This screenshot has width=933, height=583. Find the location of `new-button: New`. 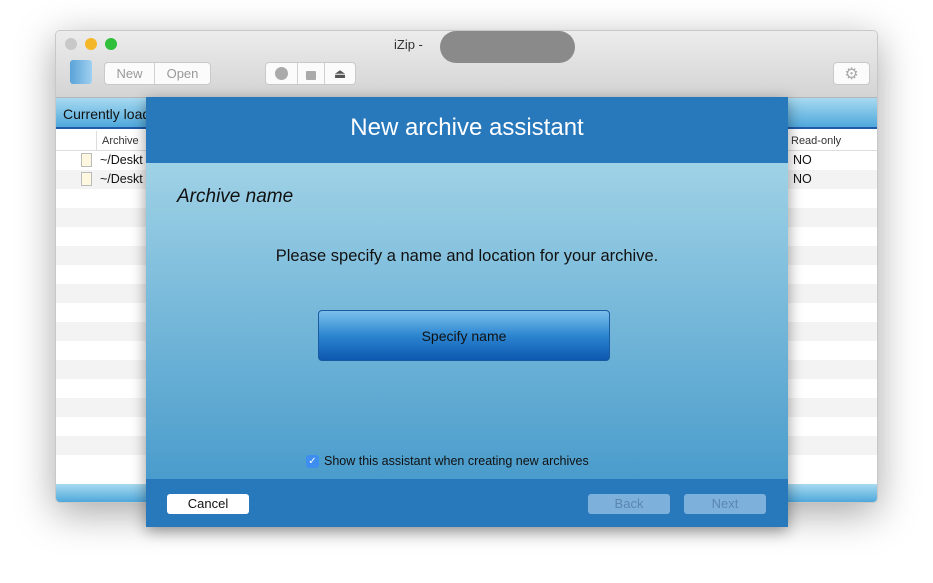

new-button: New is located at coordinates (130, 73).